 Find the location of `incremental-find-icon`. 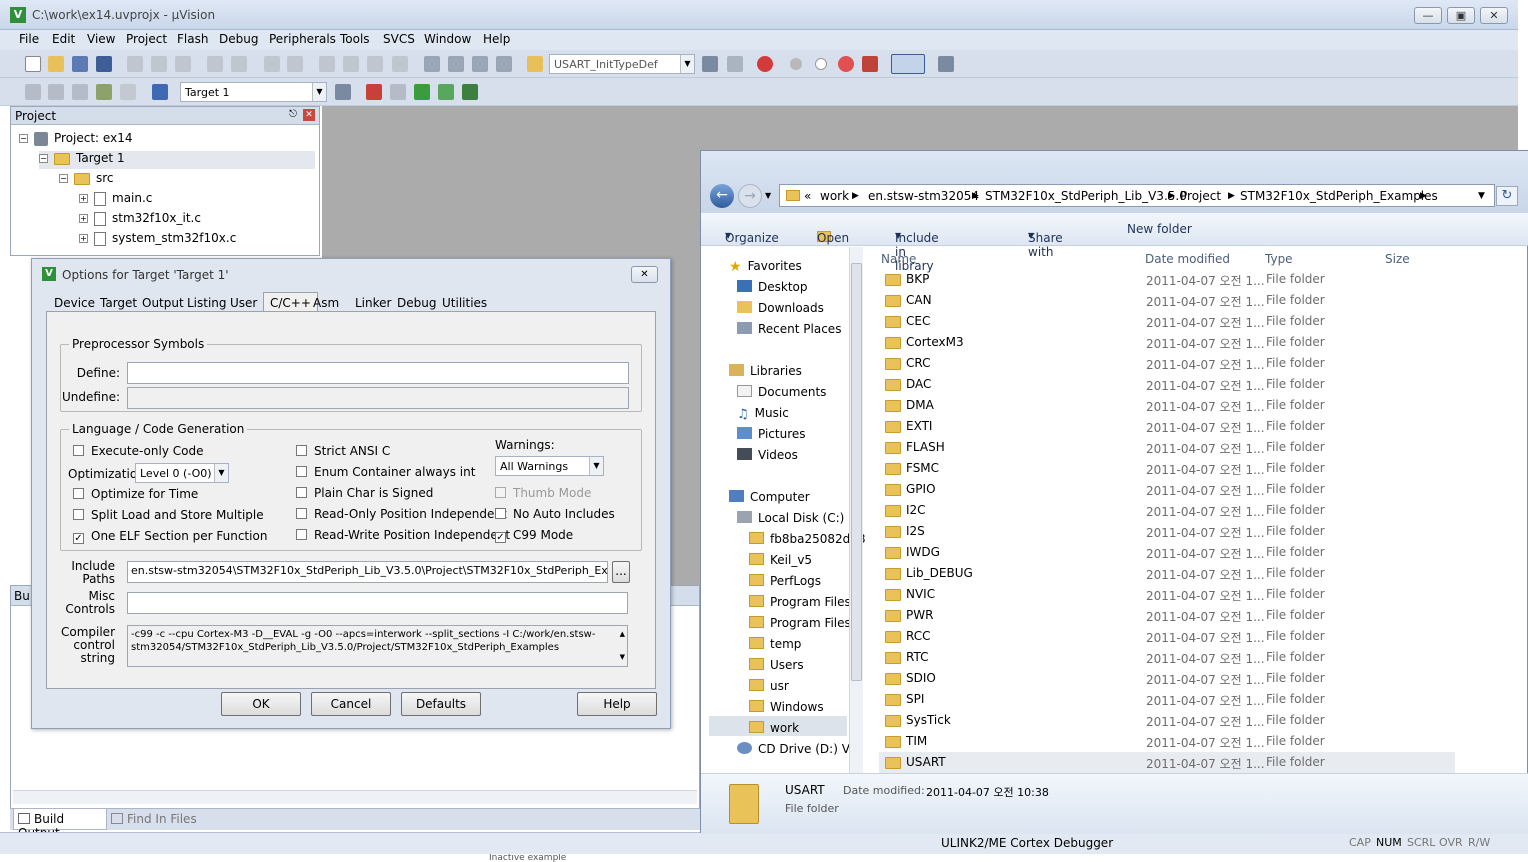

incremental-find-icon is located at coordinates (735, 64).